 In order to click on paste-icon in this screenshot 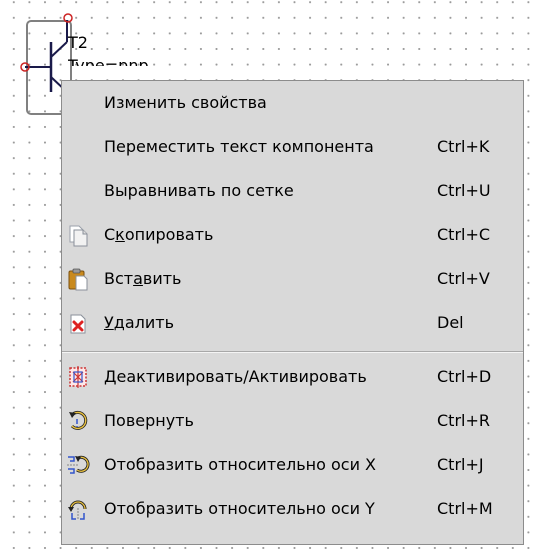, I will do `click(78, 279)`.